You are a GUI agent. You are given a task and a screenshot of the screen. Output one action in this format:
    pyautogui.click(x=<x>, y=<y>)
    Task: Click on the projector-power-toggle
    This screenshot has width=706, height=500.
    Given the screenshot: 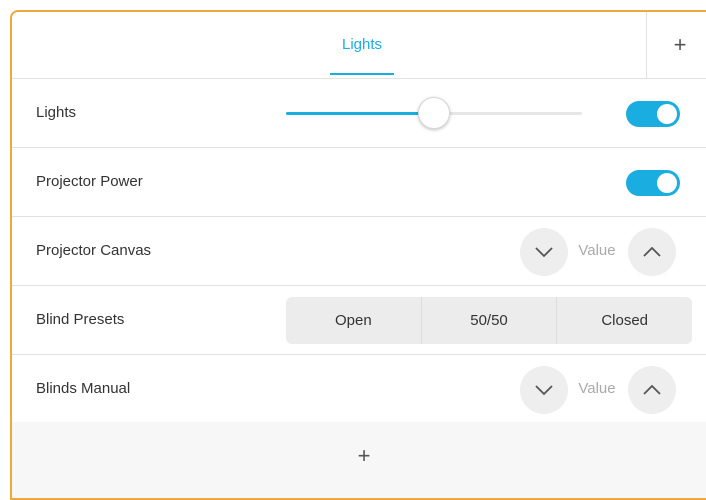 What is the action you would take?
    pyautogui.click(x=653, y=183)
    